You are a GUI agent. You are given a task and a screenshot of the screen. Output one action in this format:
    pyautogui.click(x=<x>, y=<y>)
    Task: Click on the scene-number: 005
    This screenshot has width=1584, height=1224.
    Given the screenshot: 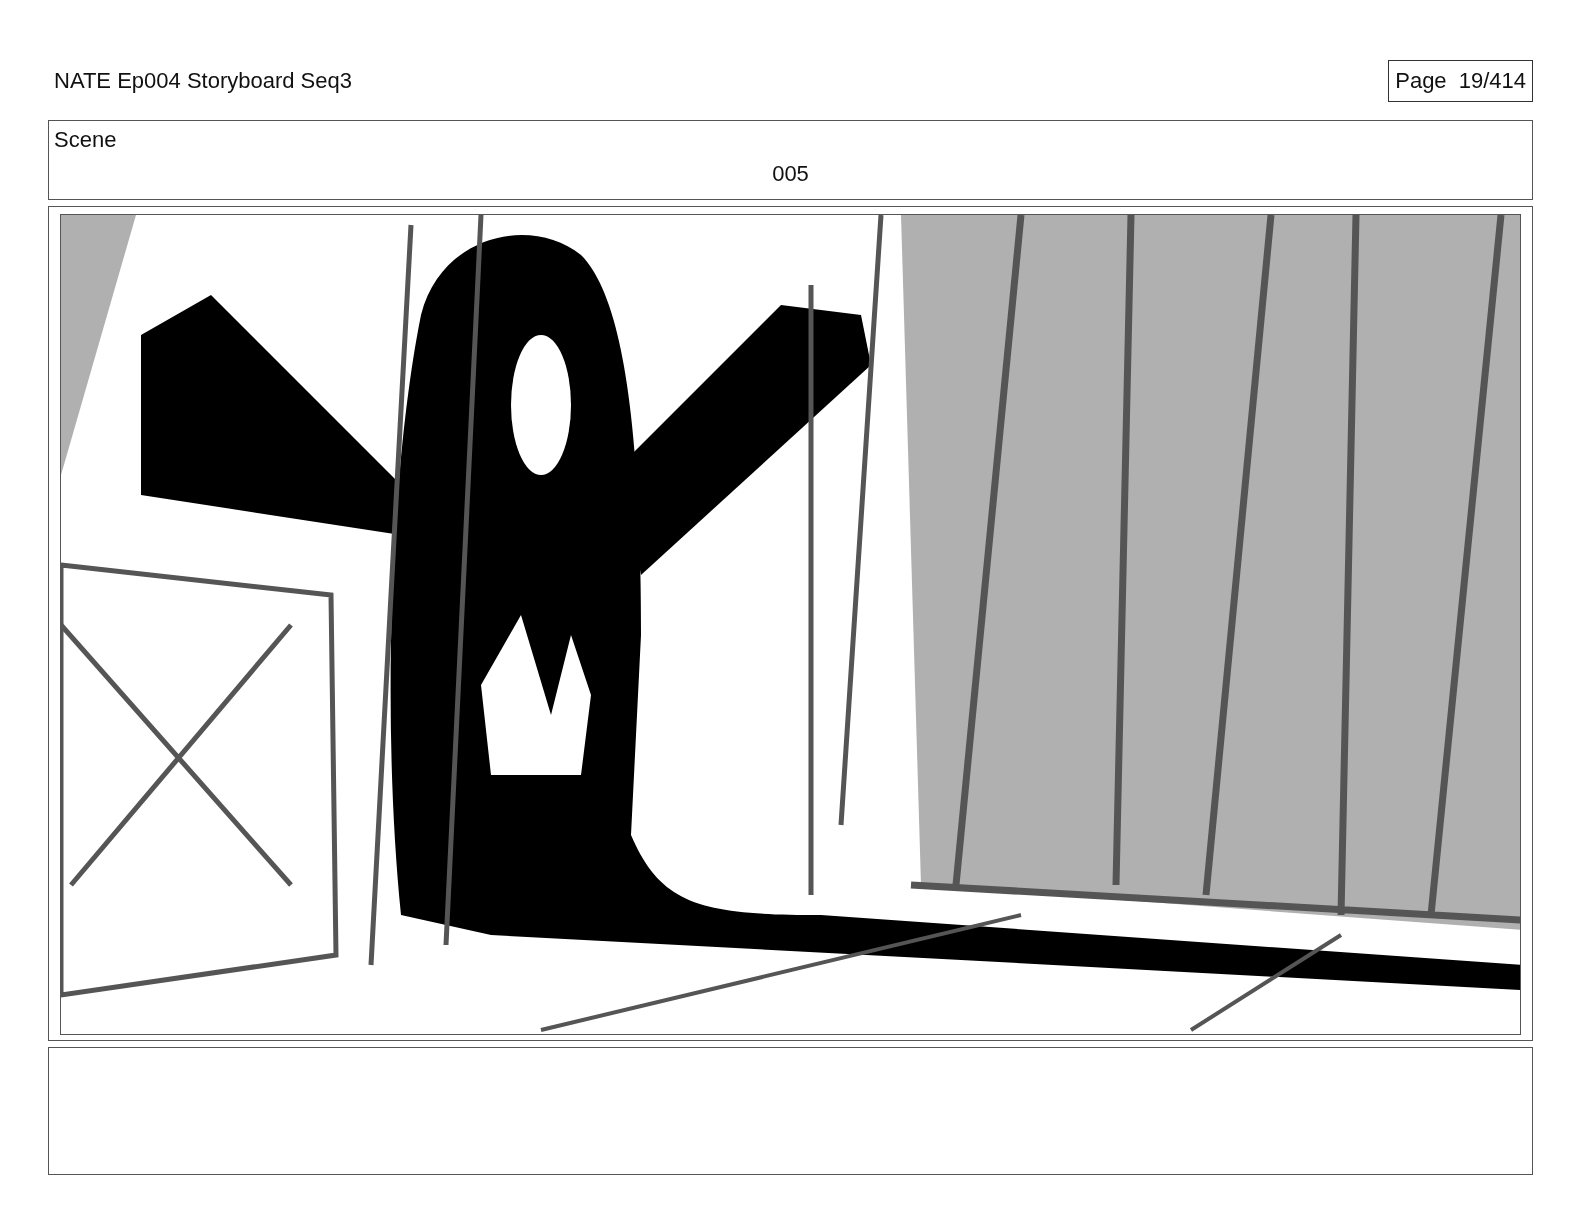 What is the action you would take?
    pyautogui.click(x=790, y=174)
    